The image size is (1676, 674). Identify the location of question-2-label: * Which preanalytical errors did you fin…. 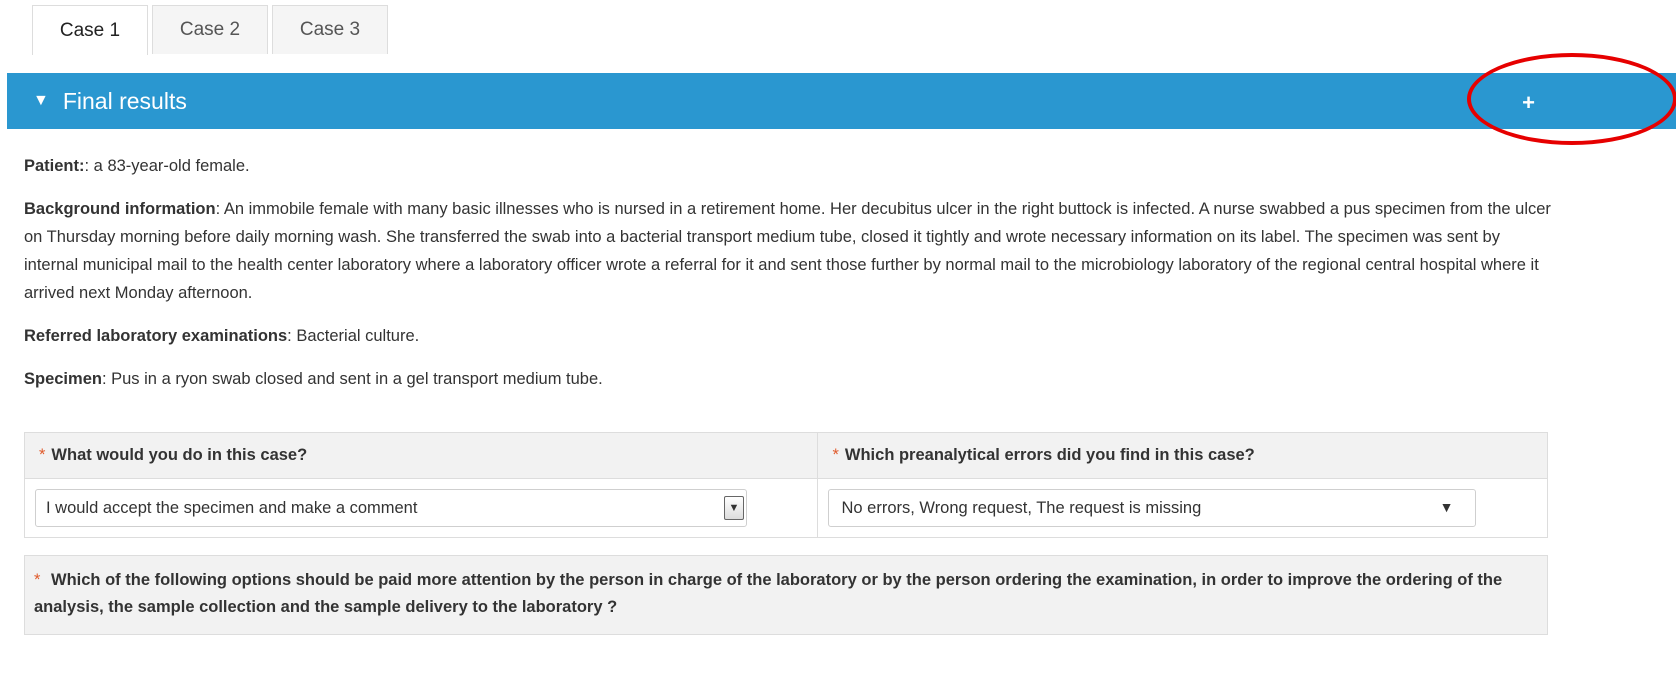
(1182, 456).